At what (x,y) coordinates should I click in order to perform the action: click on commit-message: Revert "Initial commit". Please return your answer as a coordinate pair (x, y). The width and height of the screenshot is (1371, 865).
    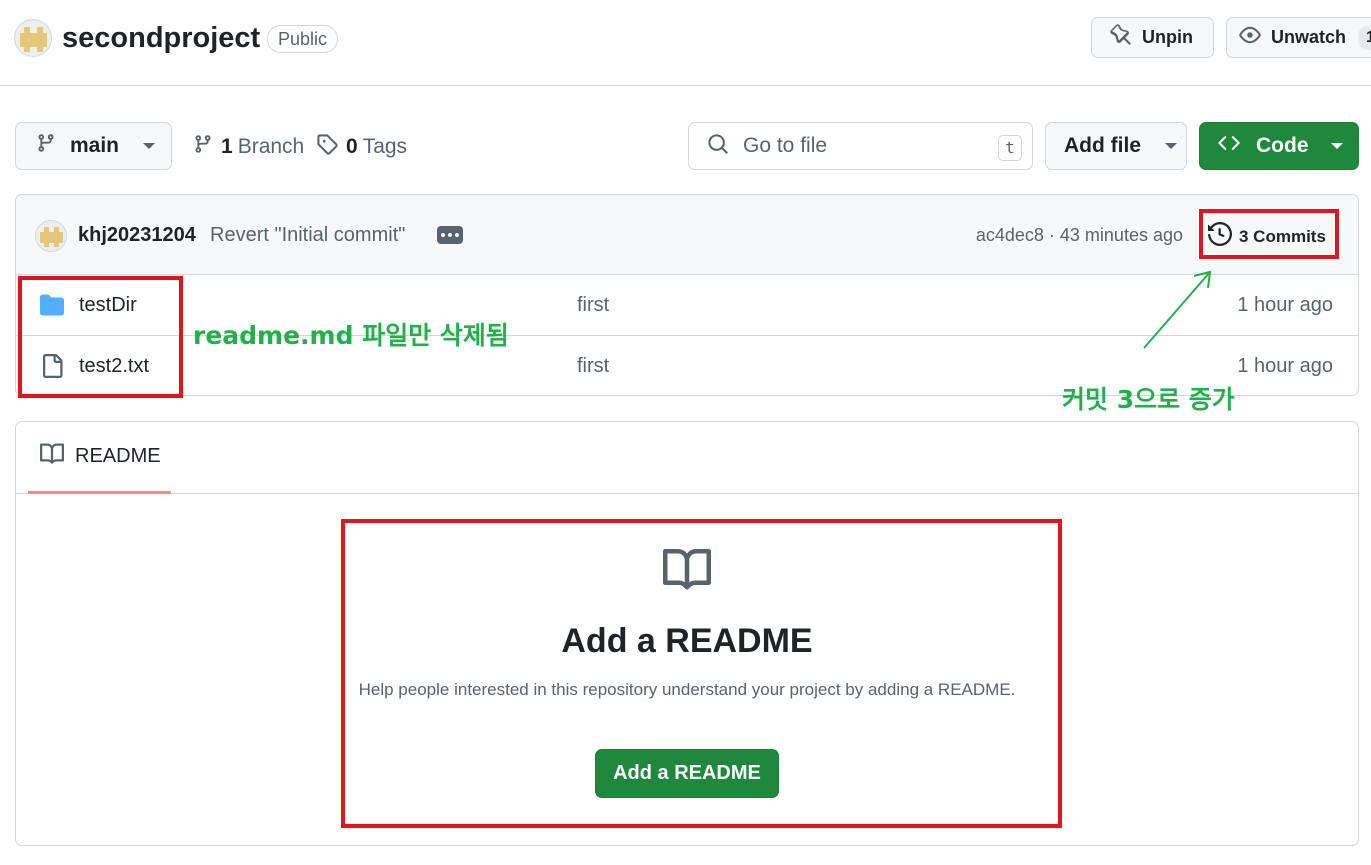
    Looking at the image, I should click on (307, 235).